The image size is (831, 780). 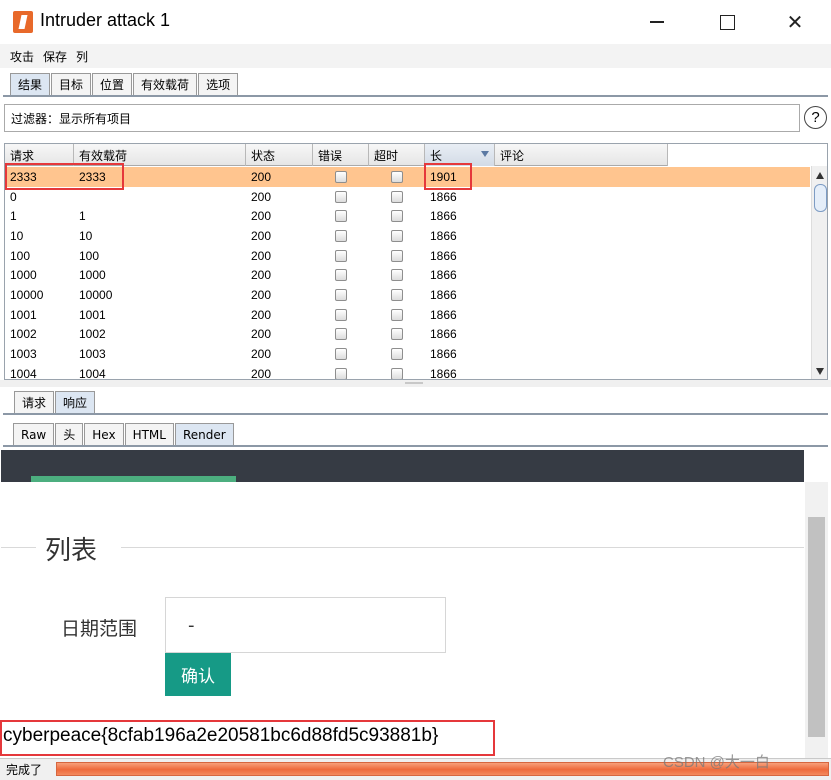 I want to click on legend-line-left, so click(x=18, y=547).